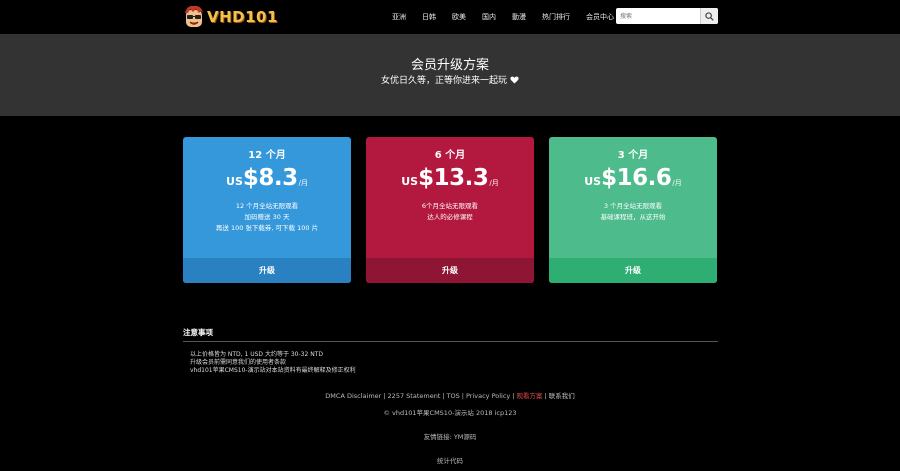  I want to click on plan-amount: $8.3, so click(270, 178).